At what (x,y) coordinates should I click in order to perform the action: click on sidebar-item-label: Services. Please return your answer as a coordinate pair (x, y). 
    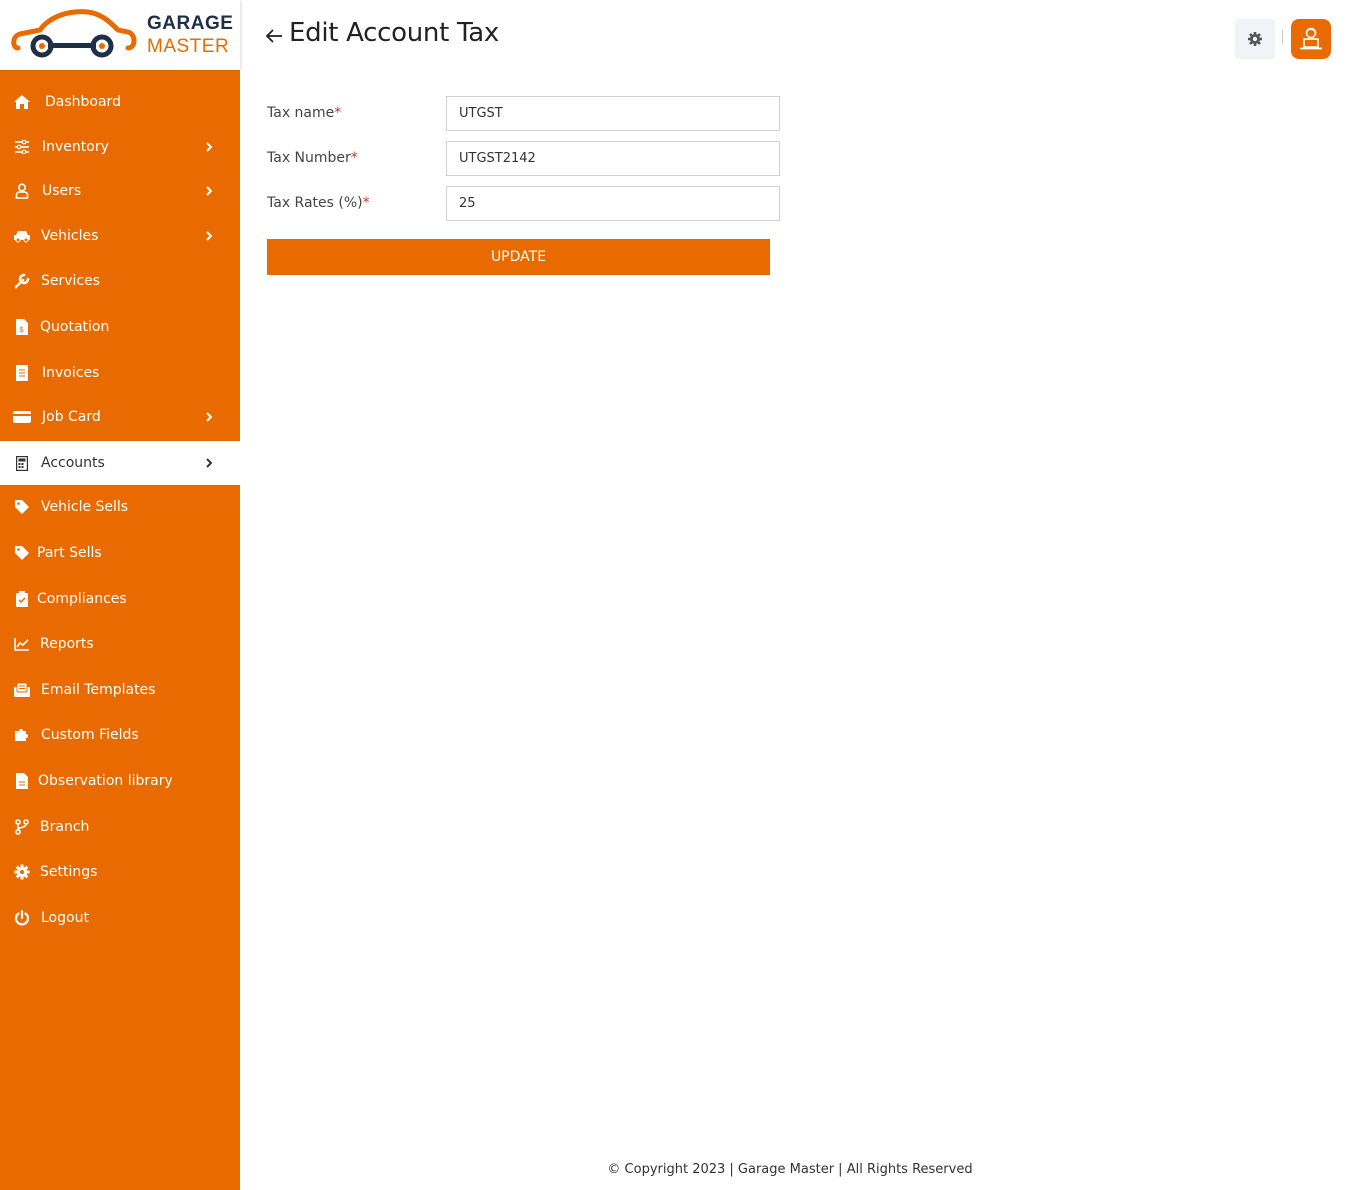
    Looking at the image, I should click on (71, 281).